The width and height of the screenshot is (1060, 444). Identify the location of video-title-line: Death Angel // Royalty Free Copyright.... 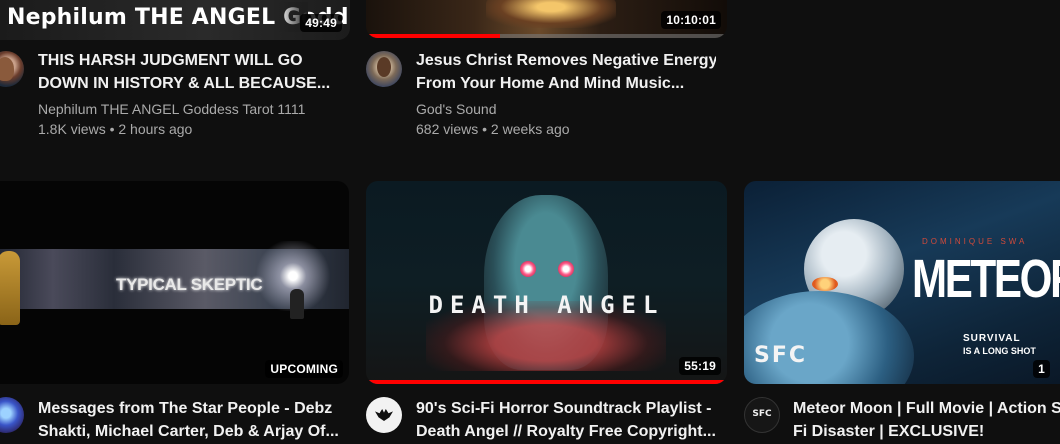
(566, 431).